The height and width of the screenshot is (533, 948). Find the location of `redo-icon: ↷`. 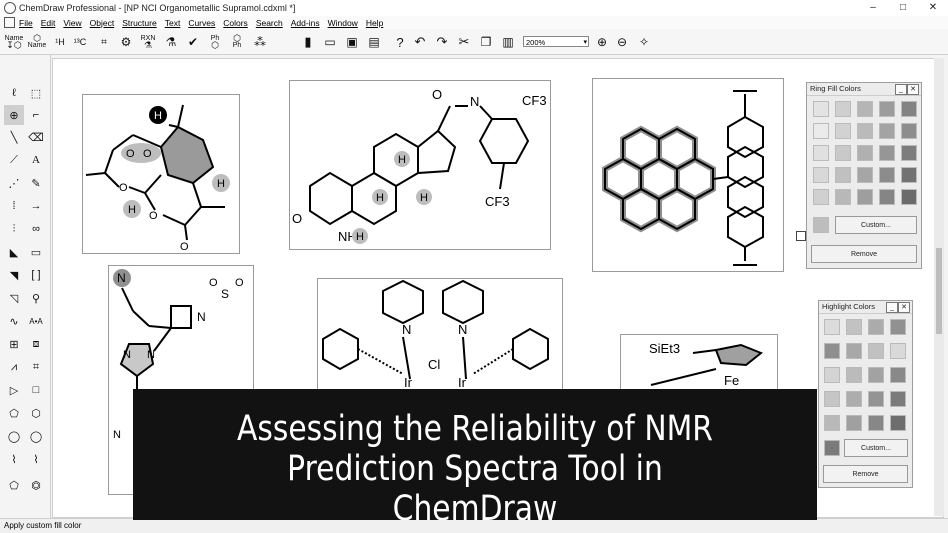

redo-icon: ↷ is located at coordinates (442, 42).